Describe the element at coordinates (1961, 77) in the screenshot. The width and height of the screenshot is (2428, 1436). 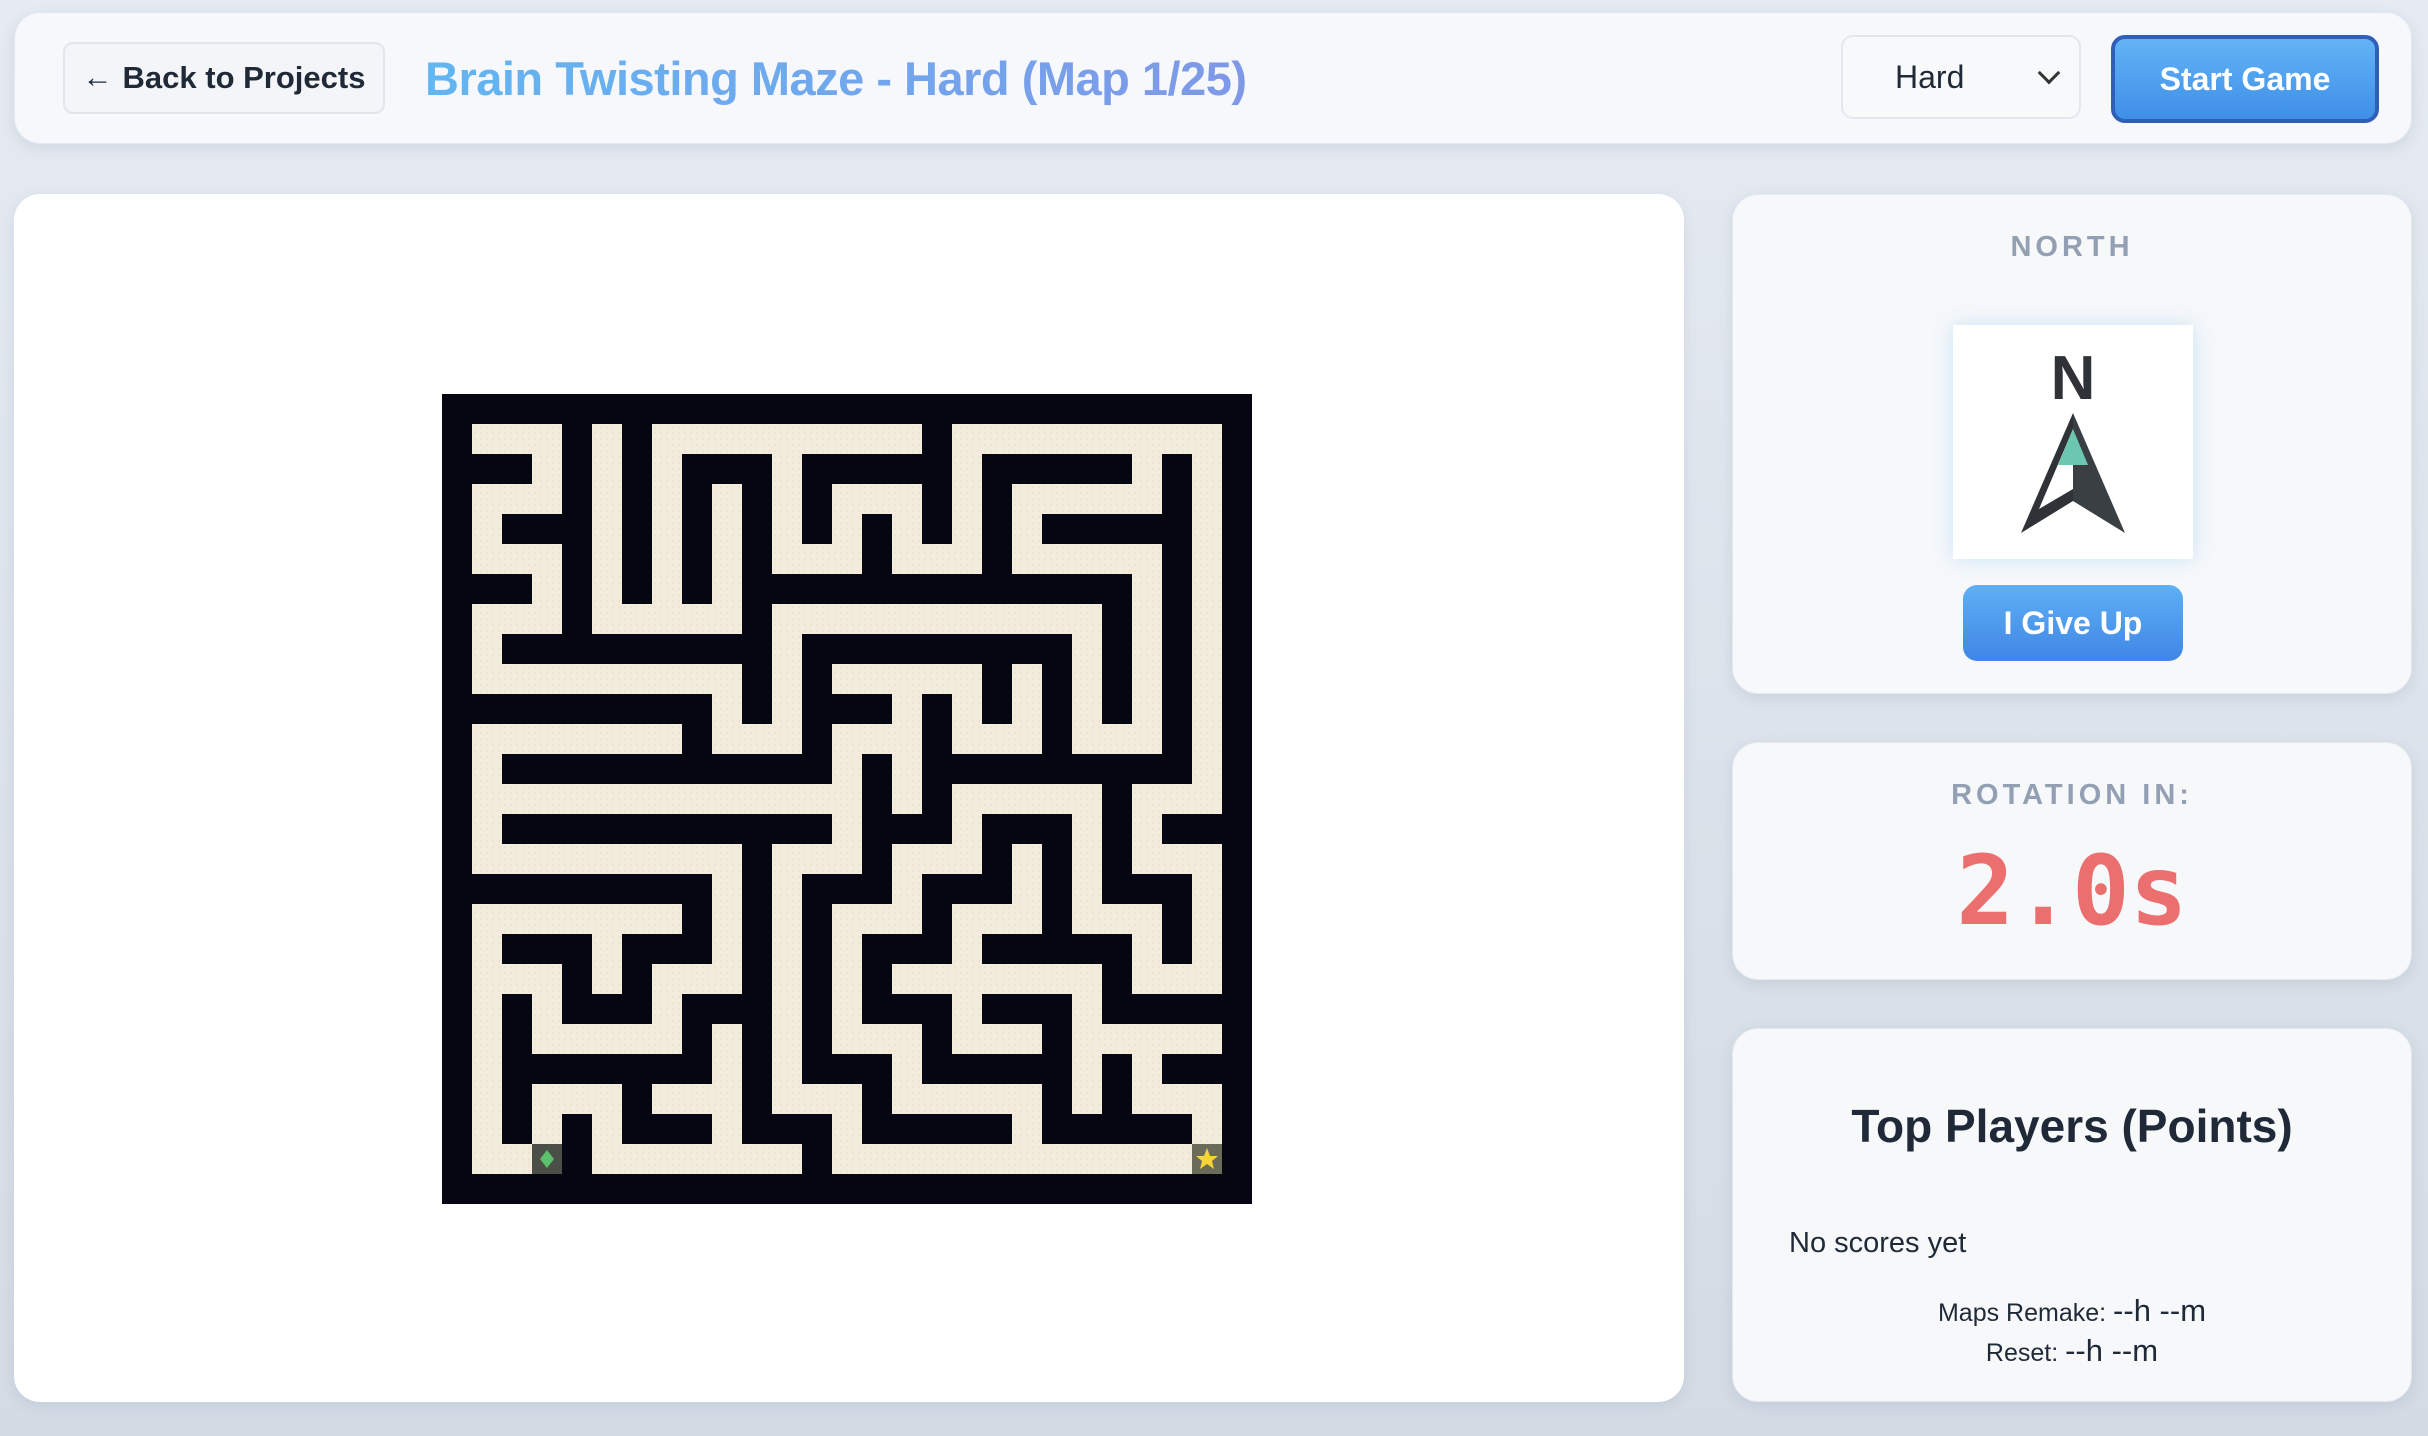
I see `difficulty-select: Hard` at that location.